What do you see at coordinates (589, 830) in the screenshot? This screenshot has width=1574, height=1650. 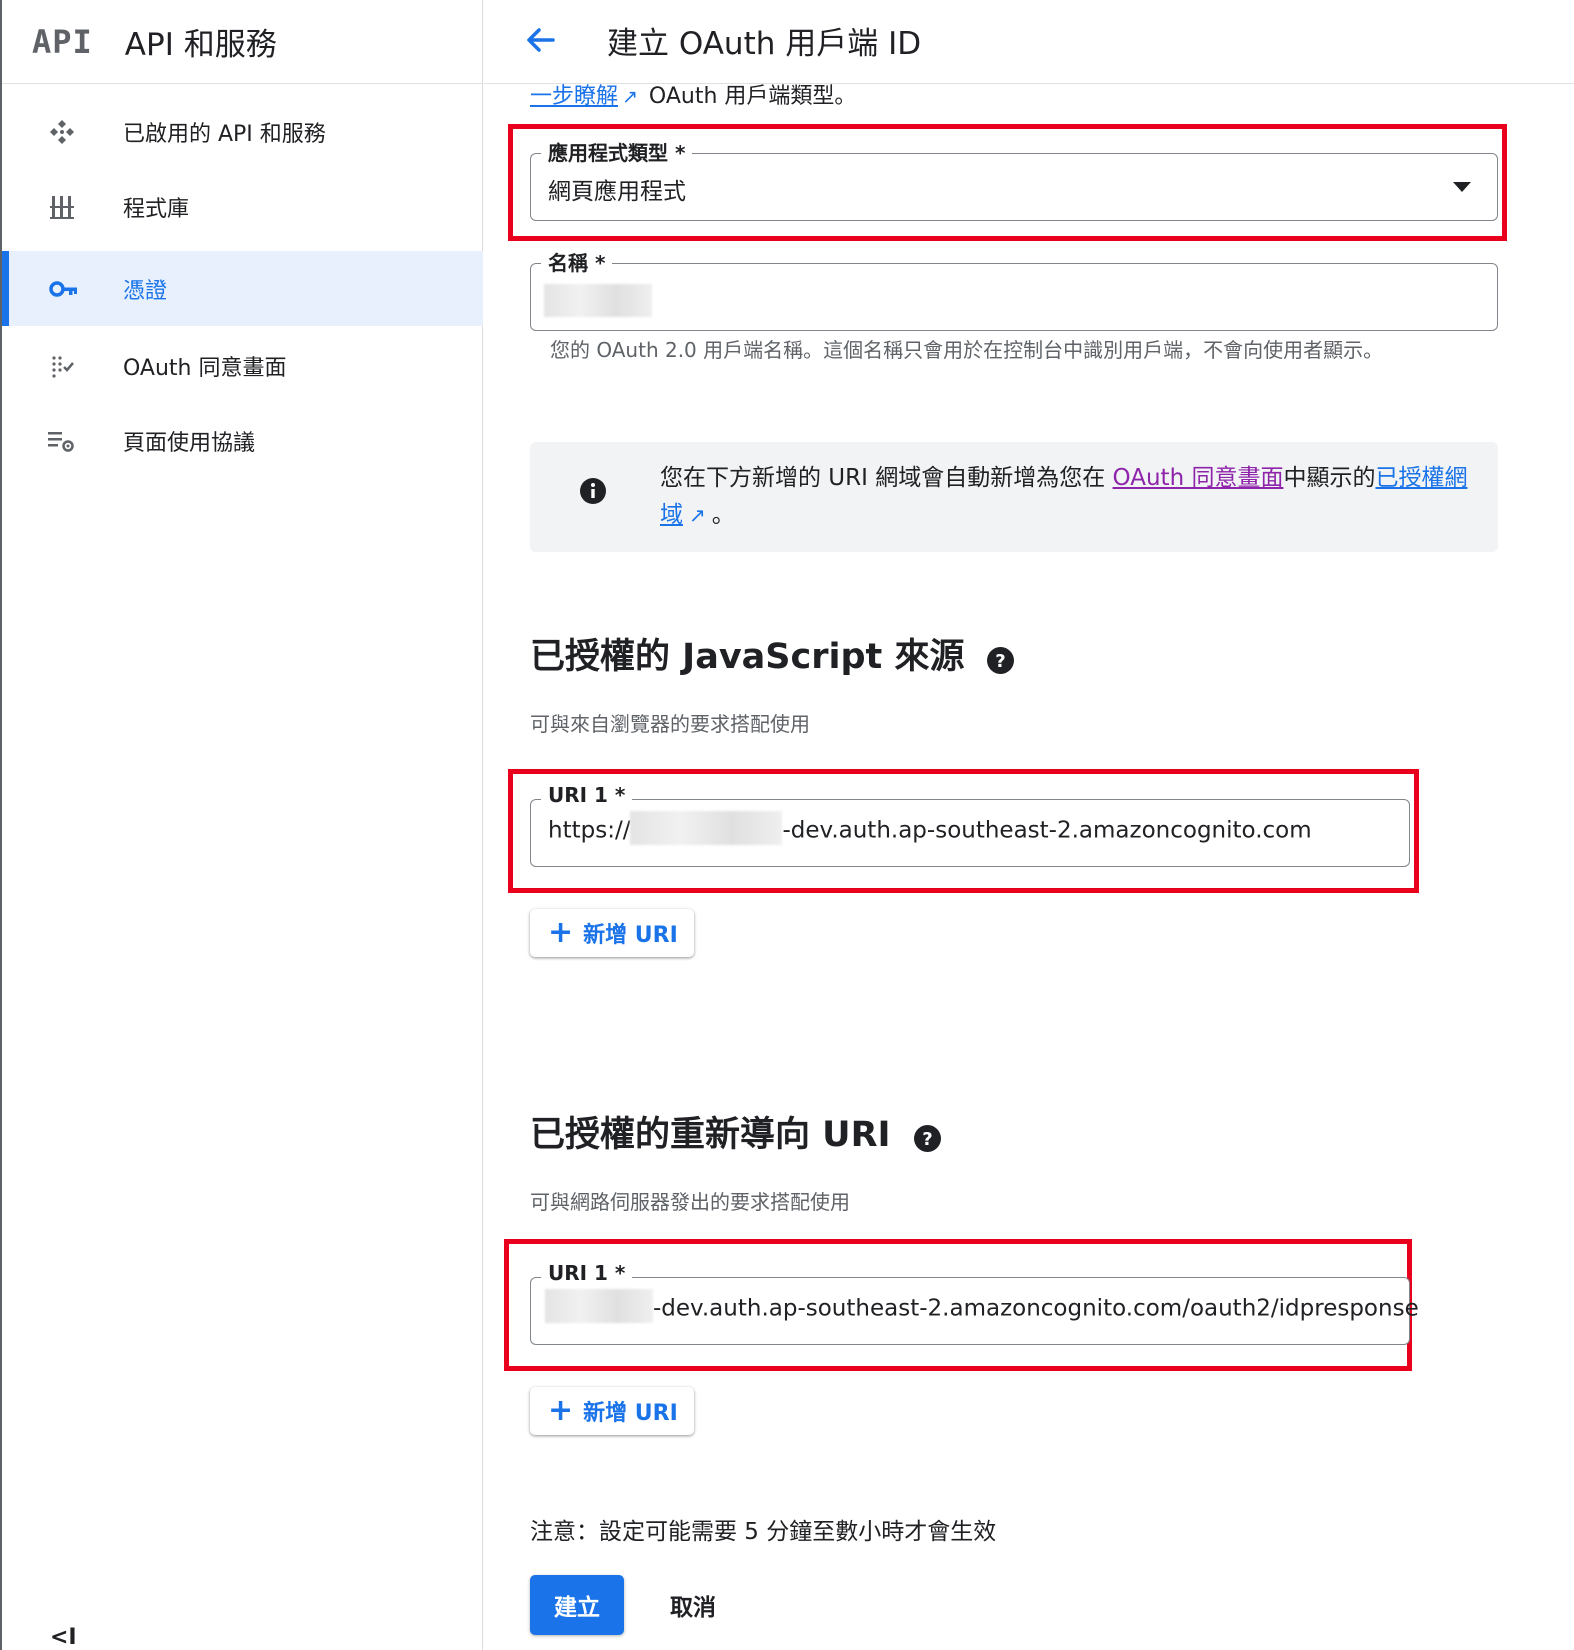 I see `uri-prefix: https://` at bounding box center [589, 830].